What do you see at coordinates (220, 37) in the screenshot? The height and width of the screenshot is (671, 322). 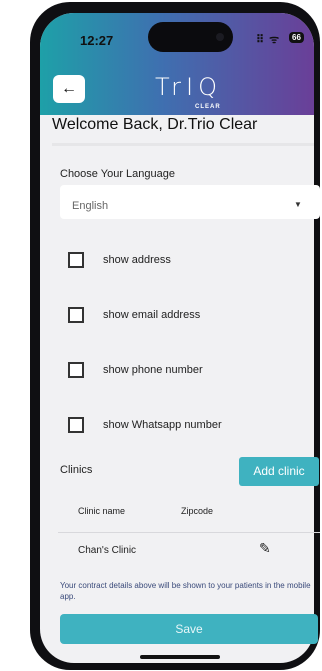 I see `camera-dot` at bounding box center [220, 37].